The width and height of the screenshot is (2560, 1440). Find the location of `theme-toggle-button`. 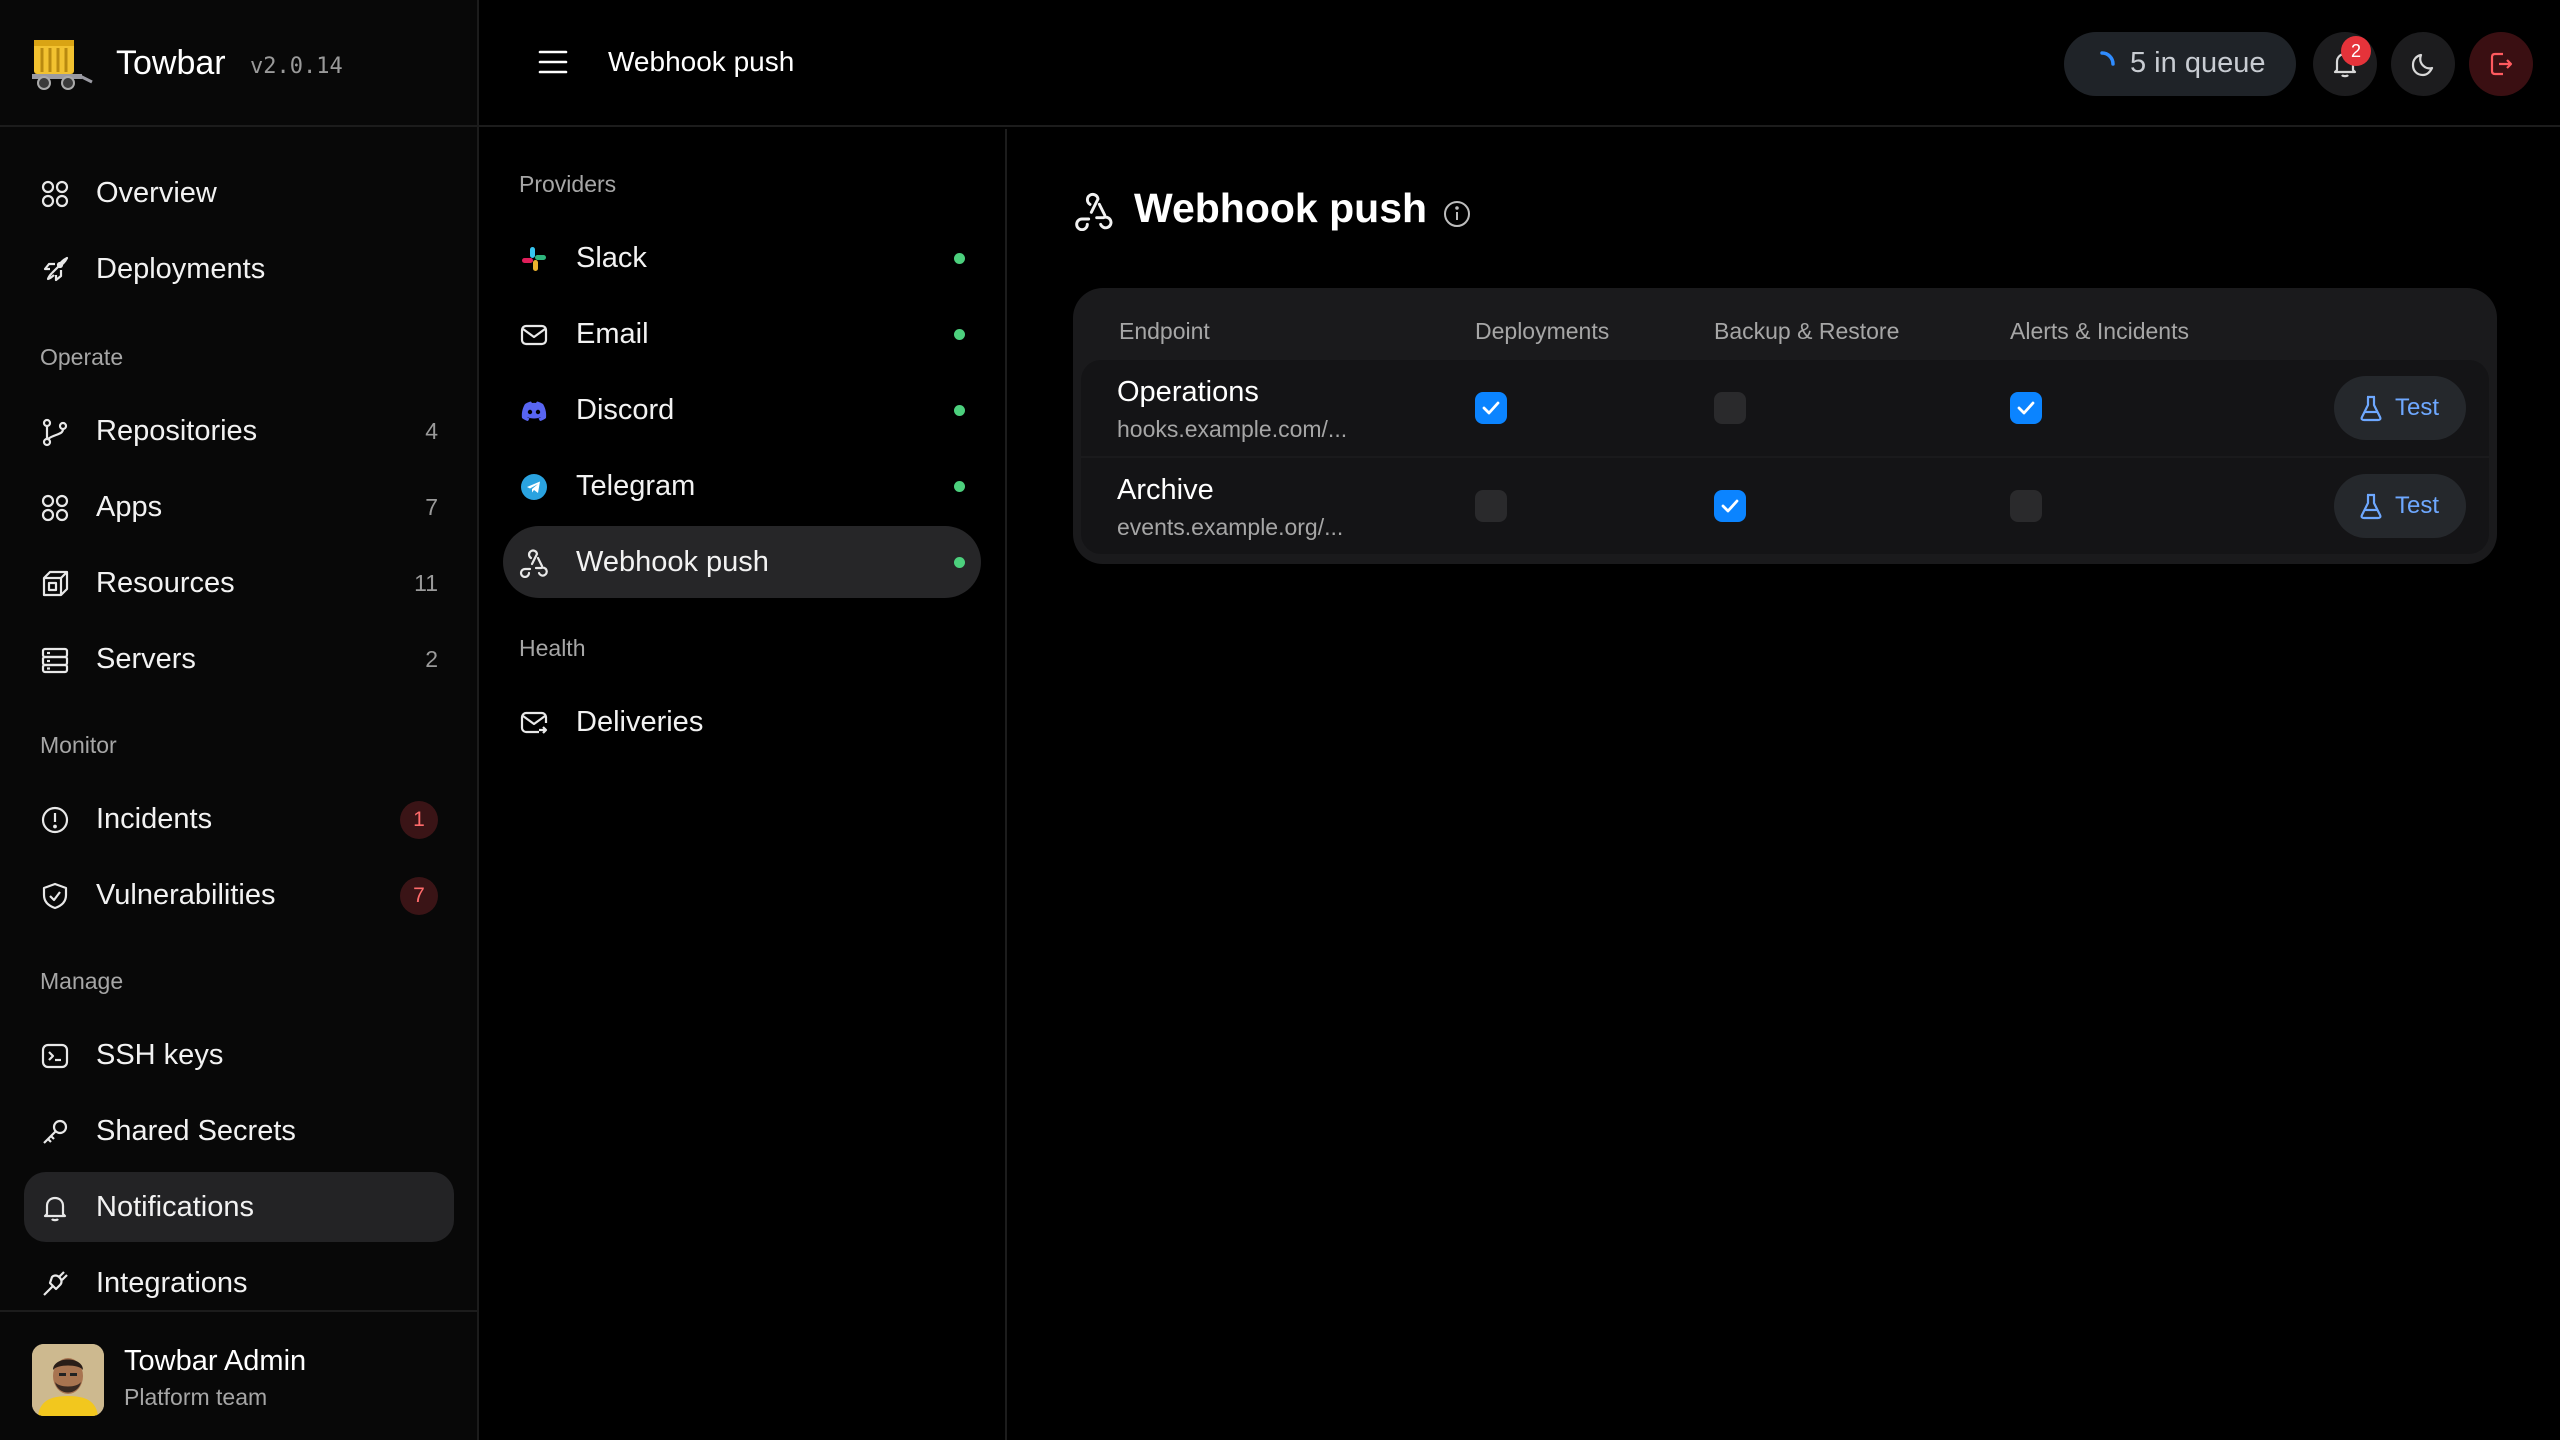

theme-toggle-button is located at coordinates (2423, 64).